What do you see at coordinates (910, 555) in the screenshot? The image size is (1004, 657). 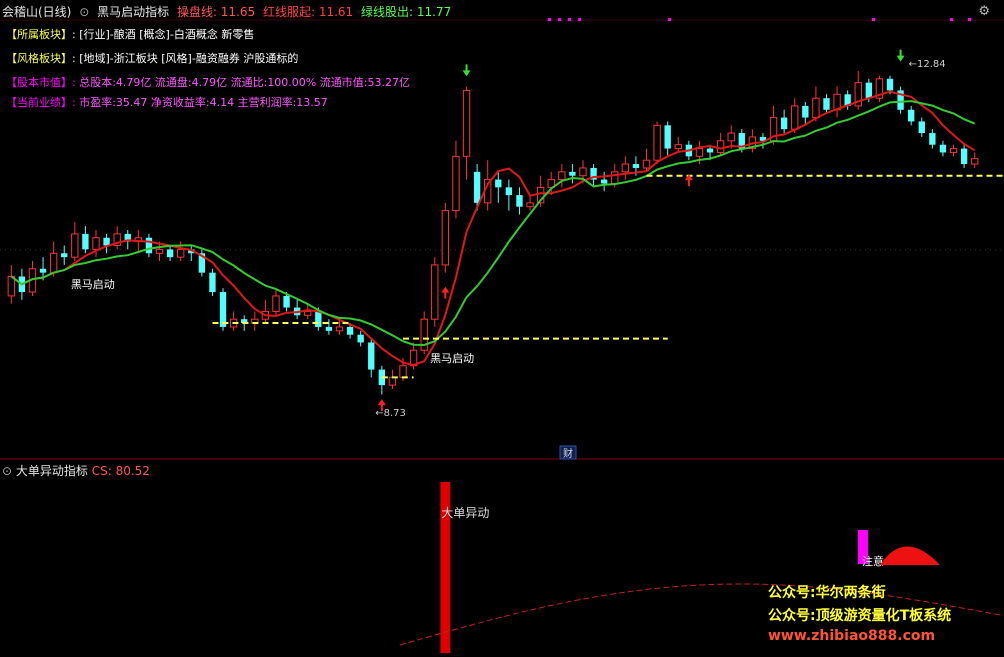 I see `attention-hump` at bounding box center [910, 555].